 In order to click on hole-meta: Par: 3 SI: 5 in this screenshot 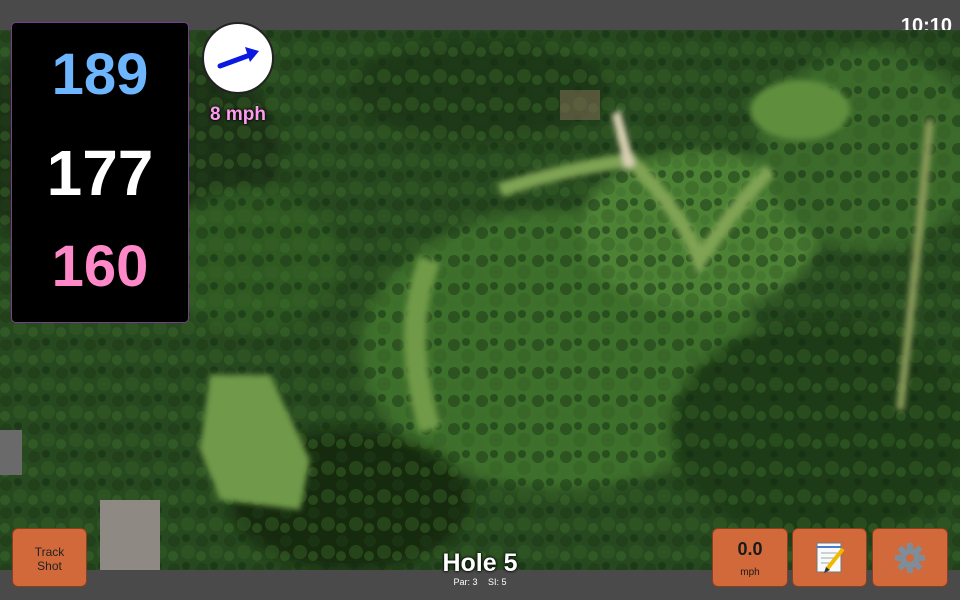, I will do `click(480, 582)`.